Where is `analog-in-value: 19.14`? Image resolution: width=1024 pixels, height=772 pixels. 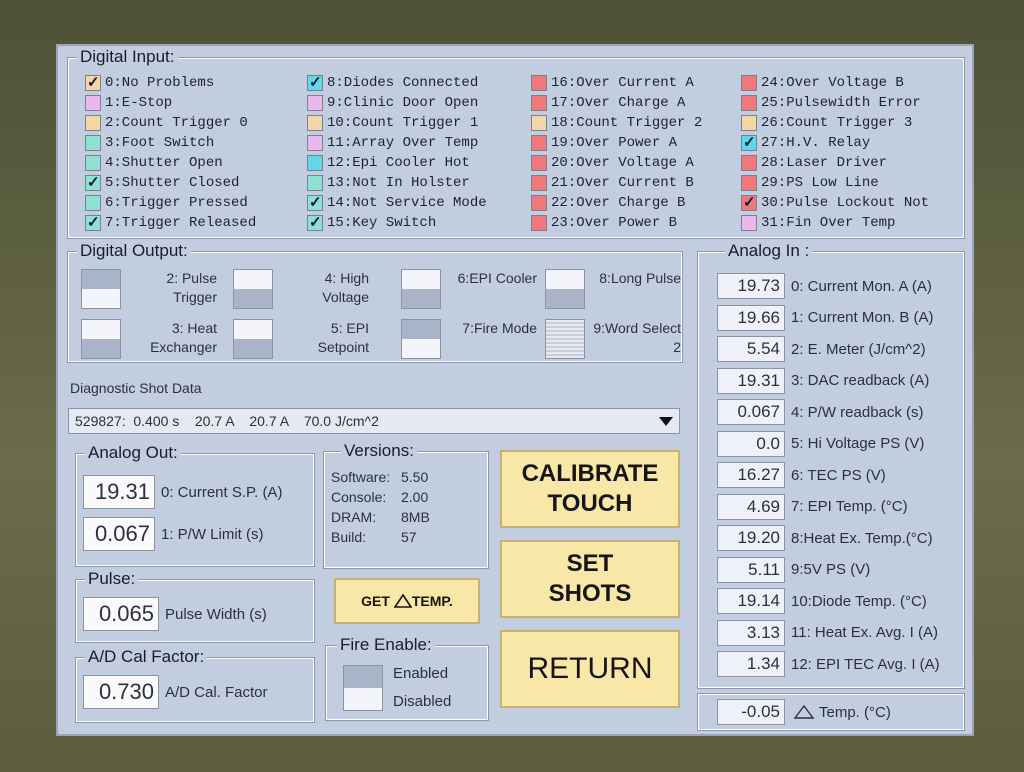 analog-in-value: 19.14 is located at coordinates (751, 601).